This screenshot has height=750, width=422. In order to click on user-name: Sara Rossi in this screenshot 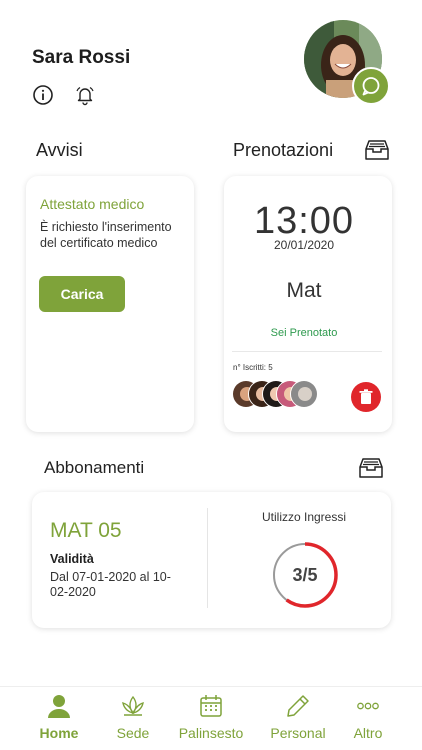, I will do `click(81, 57)`.